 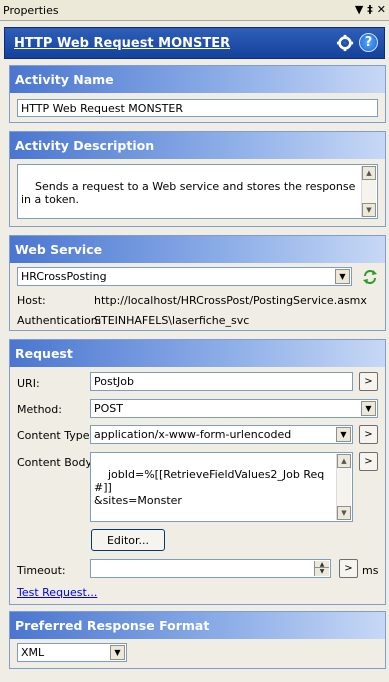 What do you see at coordinates (368, 191) in the screenshot?
I see `description-scrollbar: ▲ ▼` at bounding box center [368, 191].